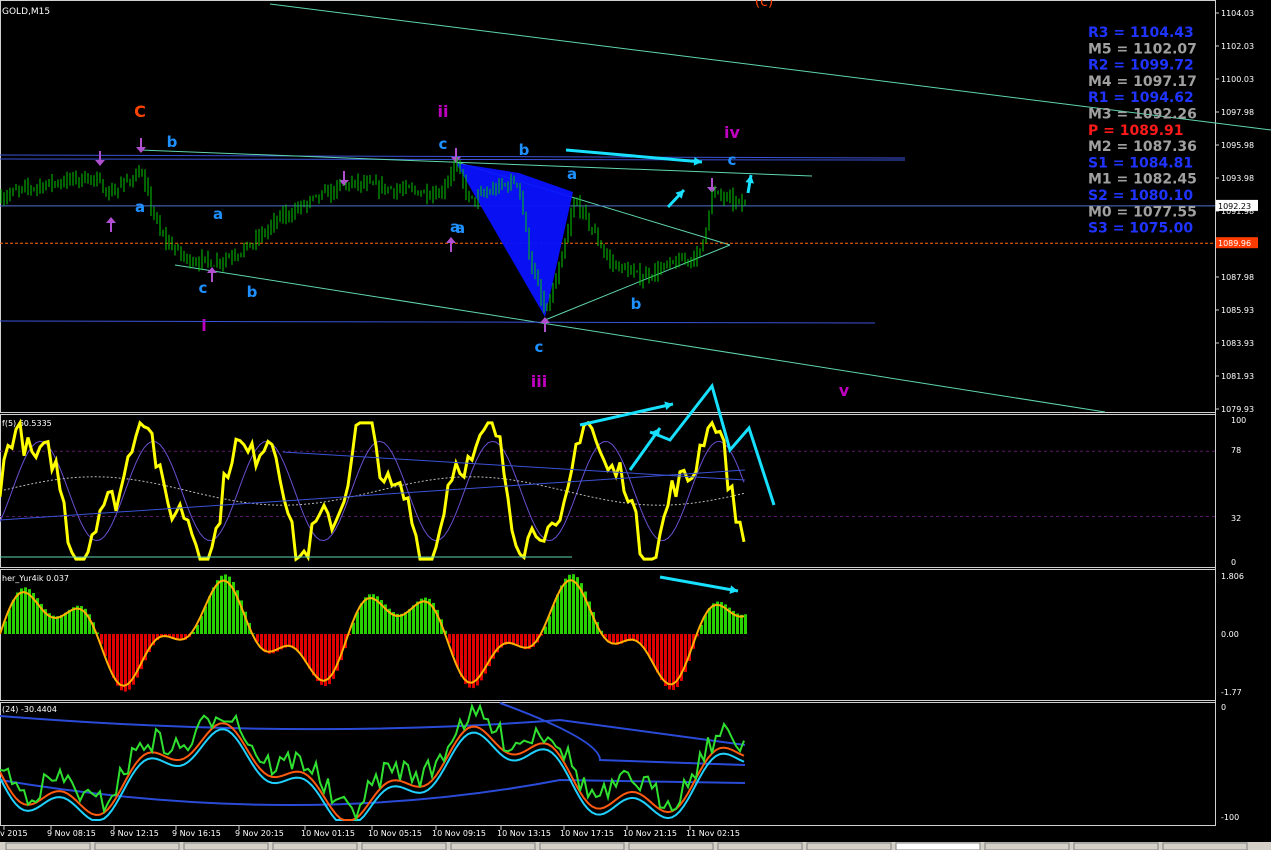 The height and width of the screenshot is (850, 1271). What do you see at coordinates (764, 5) in the screenshot?
I see `top-wave-label: (c)` at bounding box center [764, 5].